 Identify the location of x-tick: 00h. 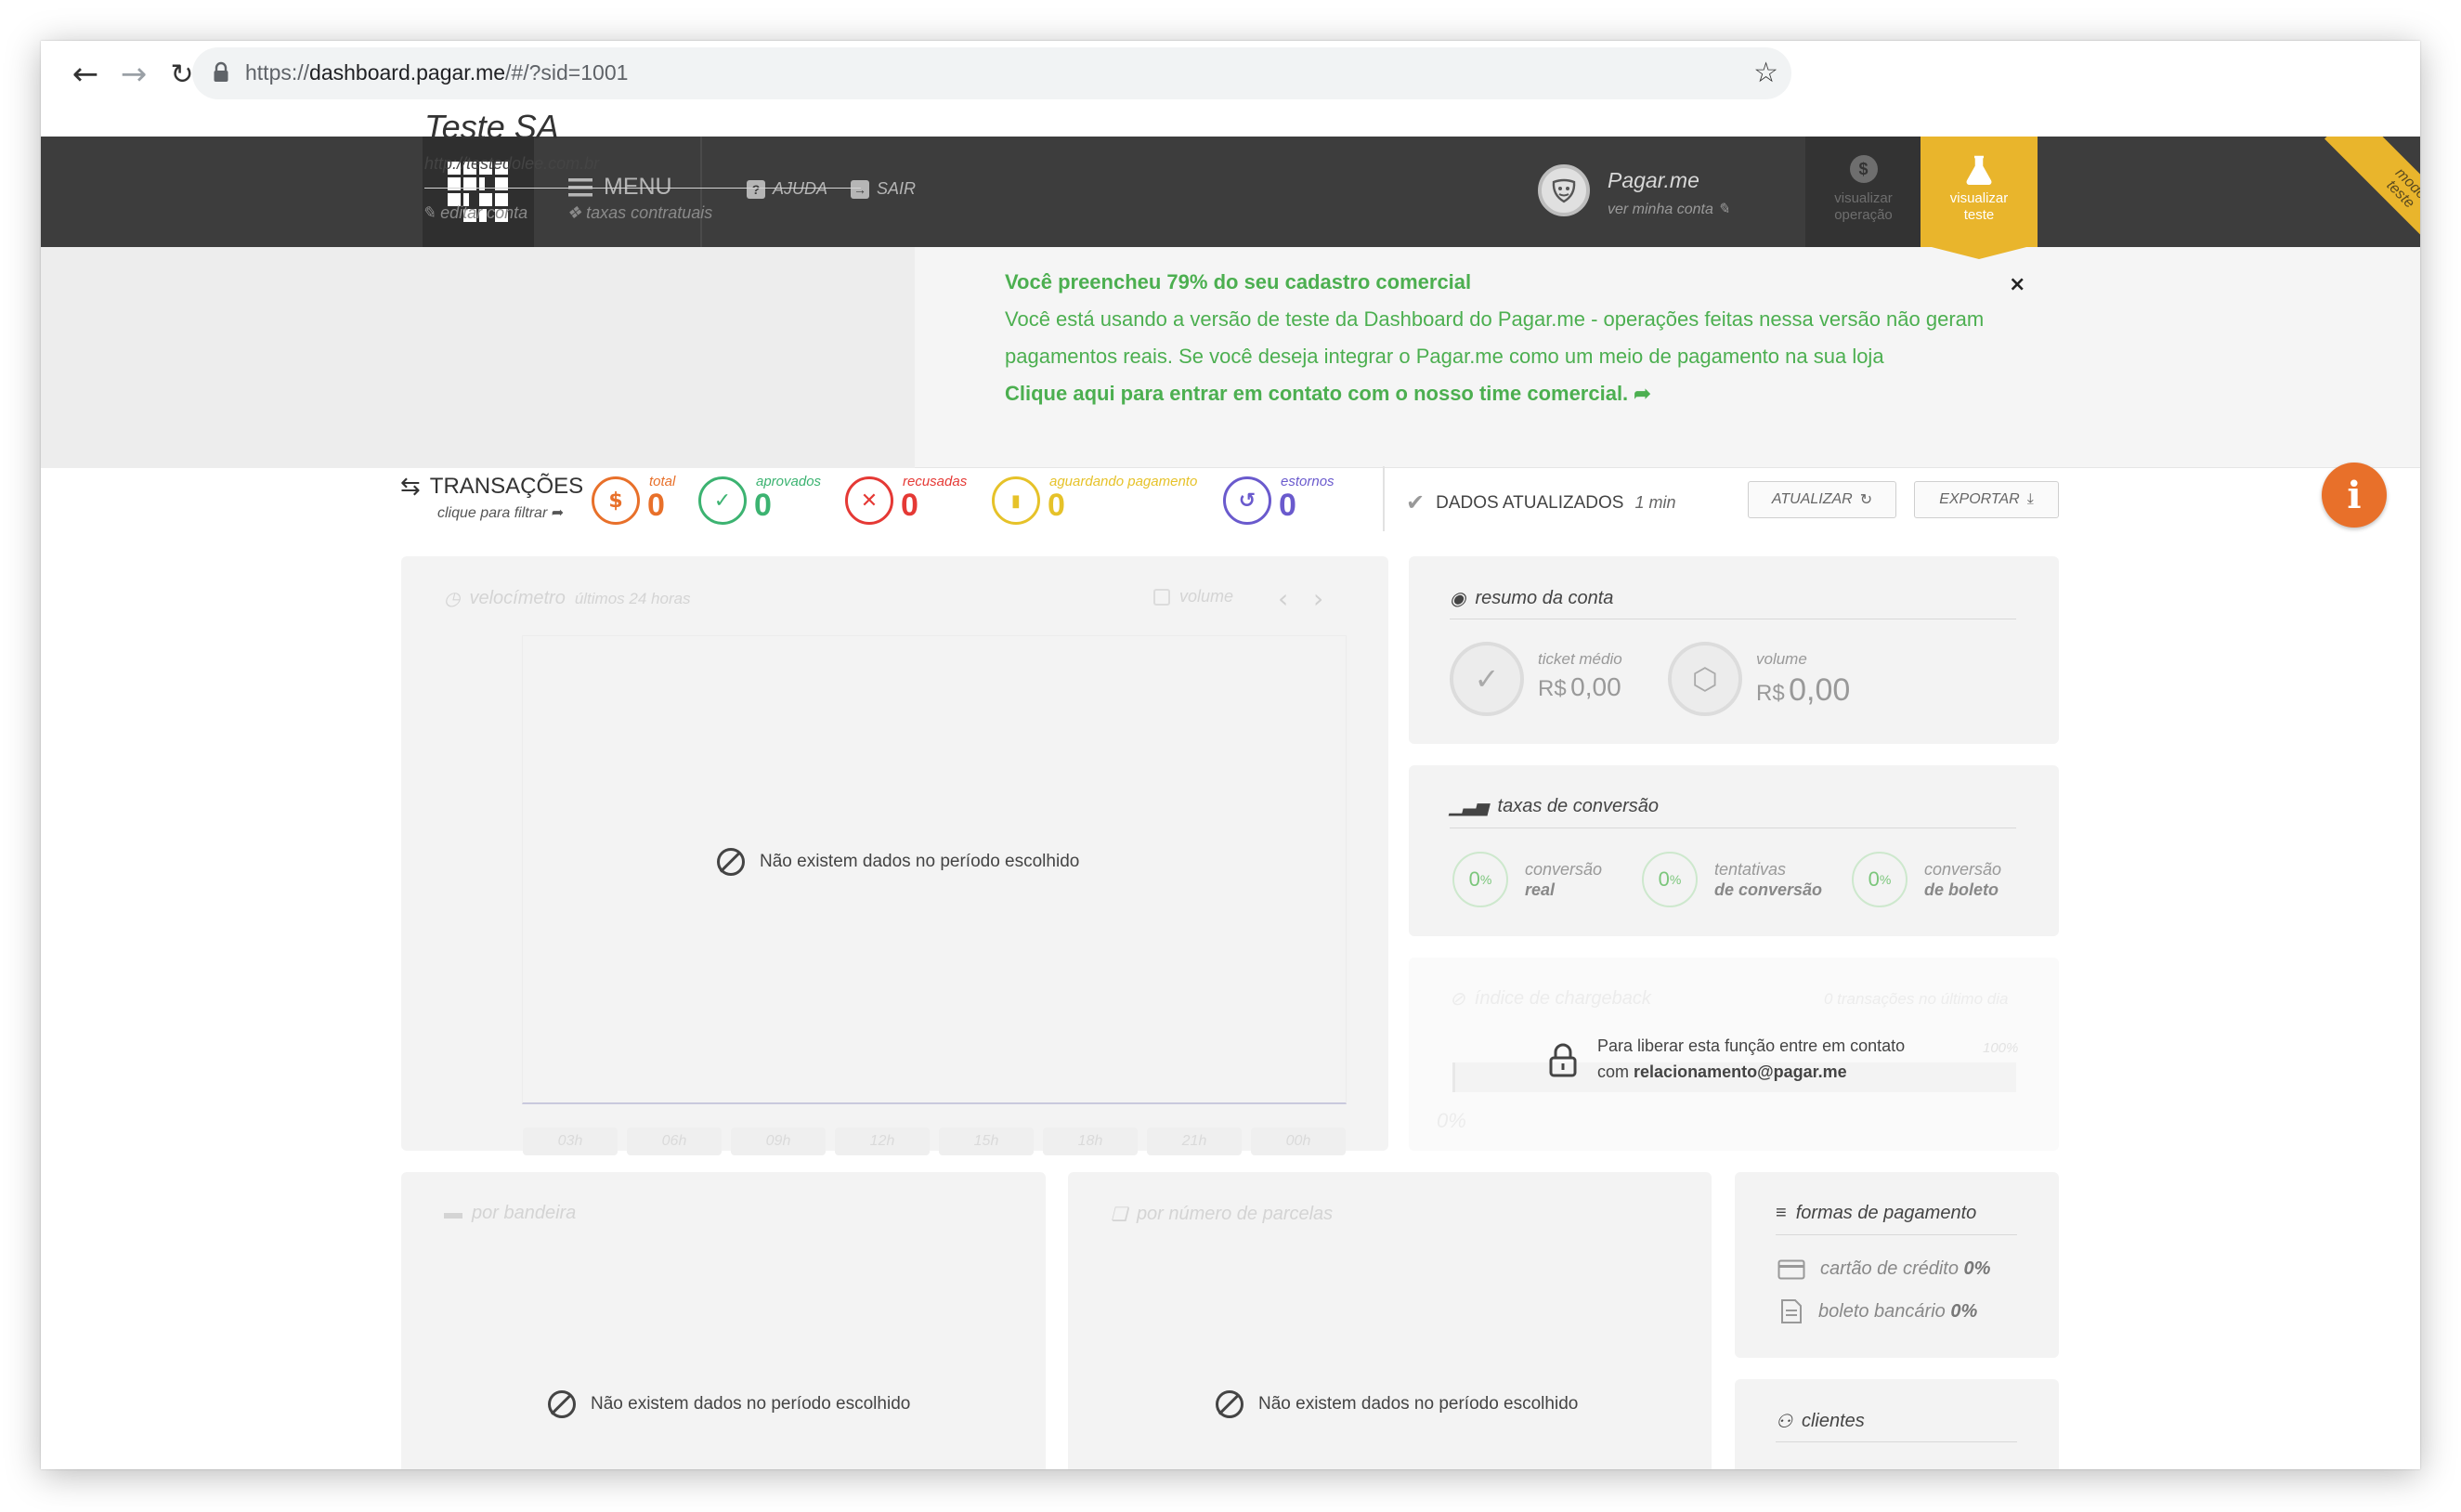
(1298, 1141).